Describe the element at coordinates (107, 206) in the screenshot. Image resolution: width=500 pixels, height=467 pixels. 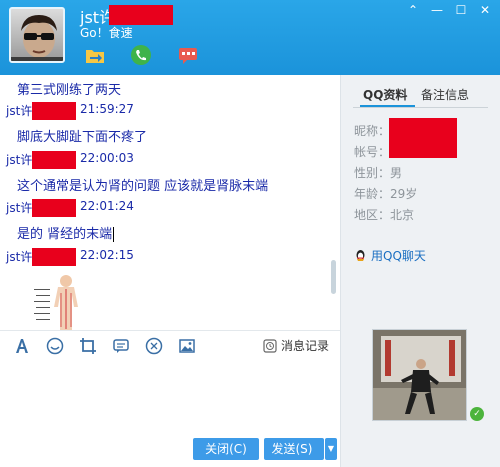
I see `message-time: 22:01:24` at that location.